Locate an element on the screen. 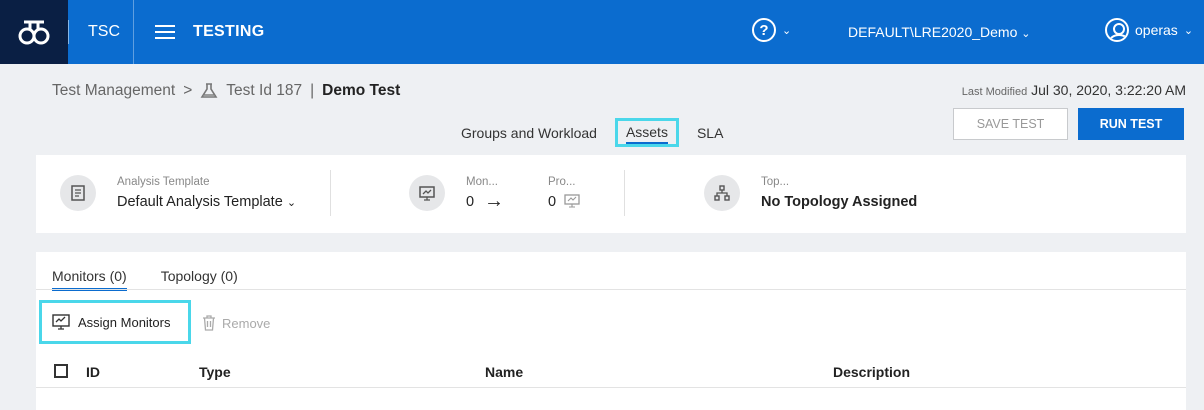 This screenshot has width=1204, height=410. trash-icon is located at coordinates (209, 323).